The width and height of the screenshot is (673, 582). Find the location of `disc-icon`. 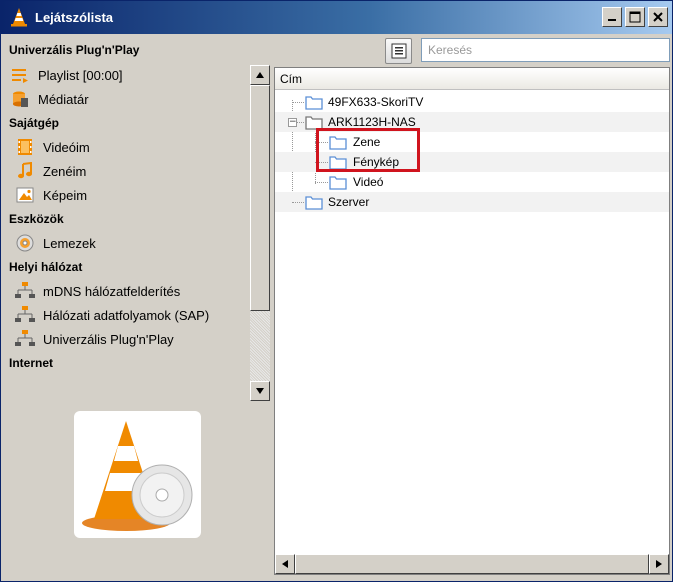

disc-icon is located at coordinates (25, 243).